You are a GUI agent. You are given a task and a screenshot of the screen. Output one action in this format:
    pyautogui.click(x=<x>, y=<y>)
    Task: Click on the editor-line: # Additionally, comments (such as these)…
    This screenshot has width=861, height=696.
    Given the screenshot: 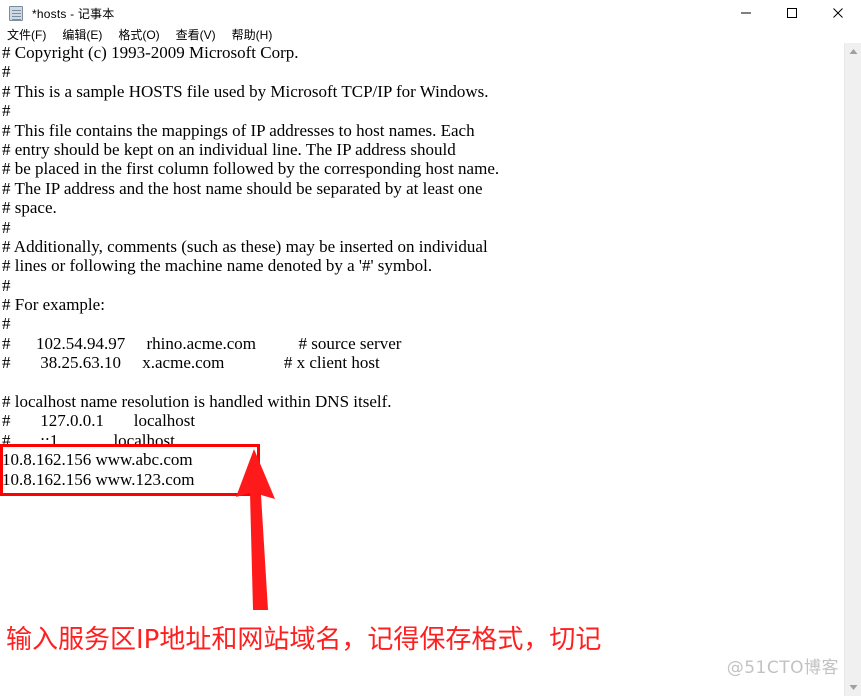 What is the action you would take?
    pyautogui.click(x=245, y=246)
    